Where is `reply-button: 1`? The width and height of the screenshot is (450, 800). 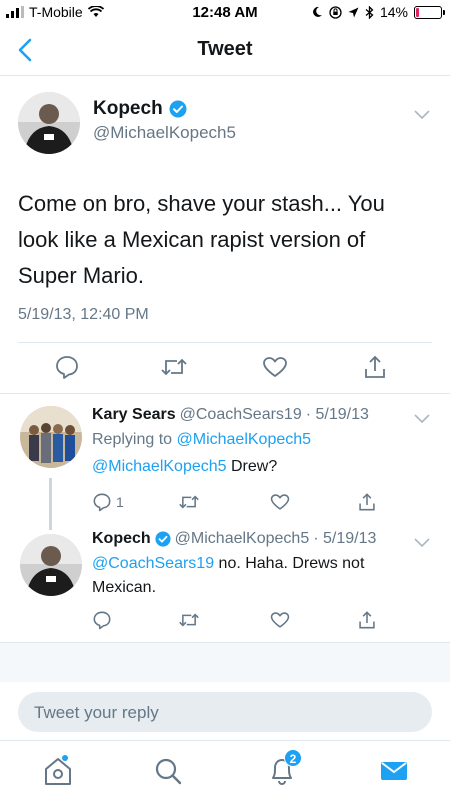 reply-button: 1 is located at coordinates (108, 502).